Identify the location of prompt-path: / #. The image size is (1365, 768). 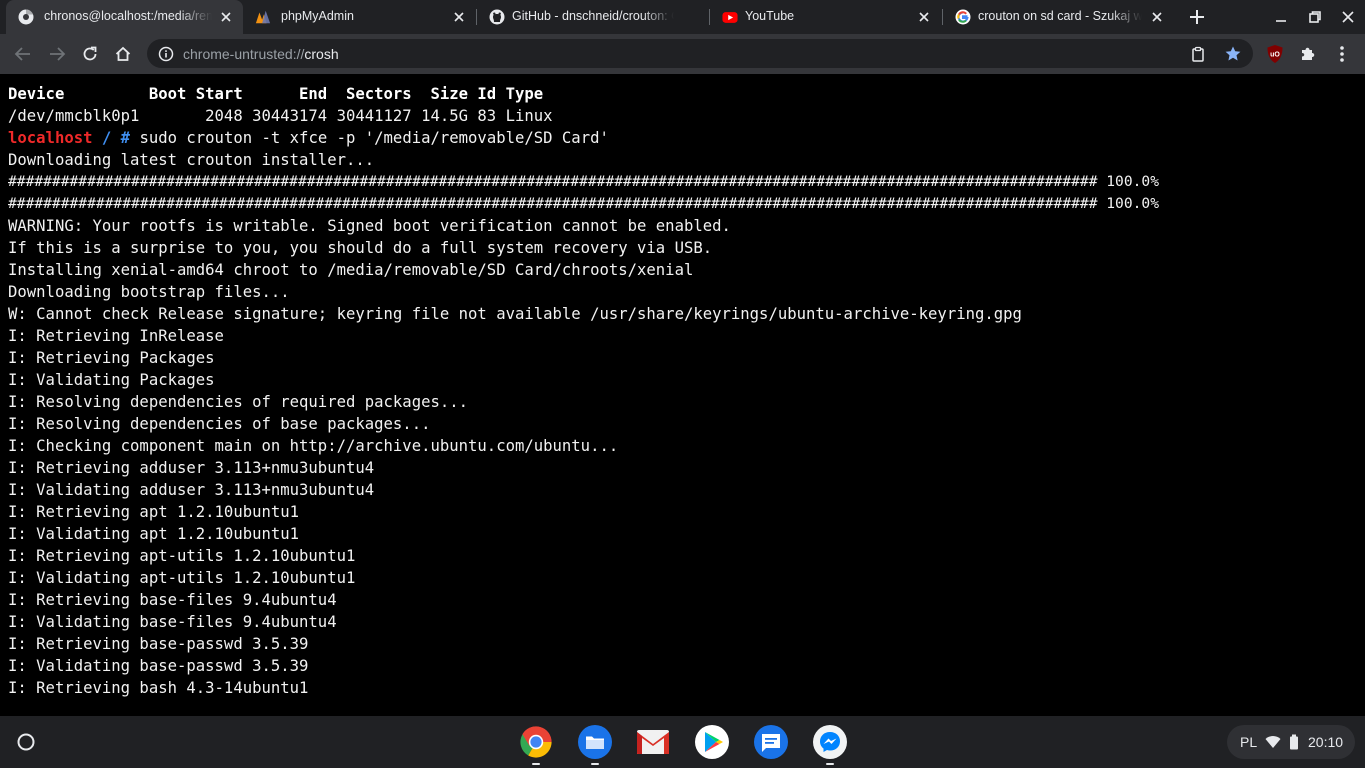
(116, 138).